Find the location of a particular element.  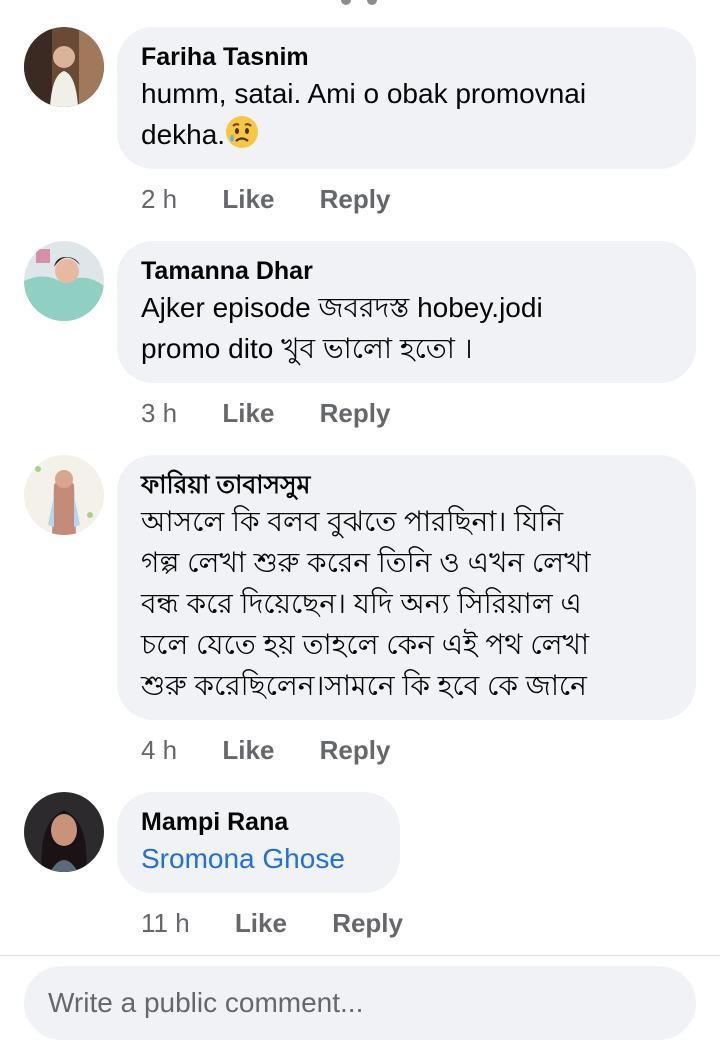

comment-timestamp: 3 h is located at coordinates (159, 413).